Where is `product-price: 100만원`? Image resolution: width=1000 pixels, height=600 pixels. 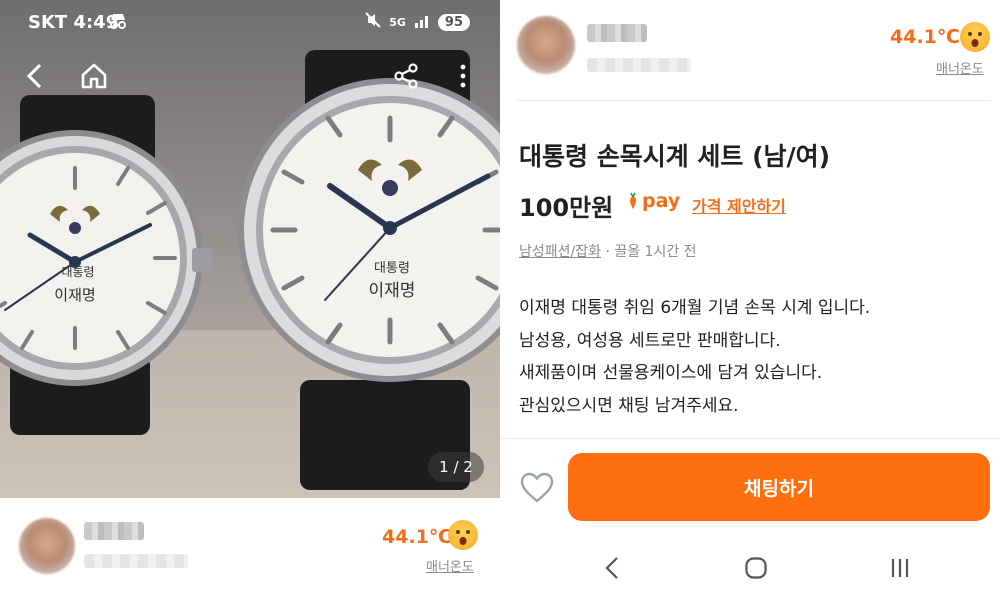 product-price: 100만원 is located at coordinates (566, 208).